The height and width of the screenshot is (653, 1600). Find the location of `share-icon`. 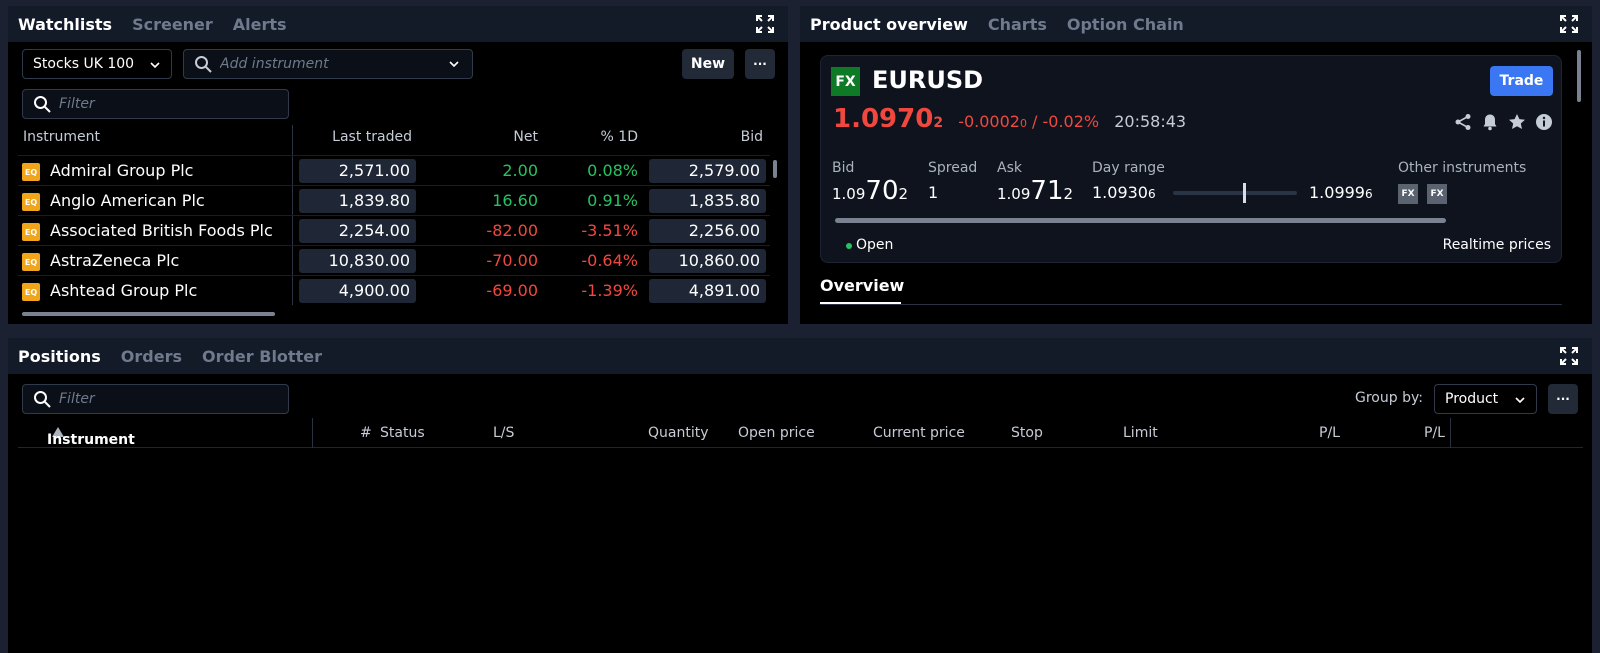

share-icon is located at coordinates (1463, 122).